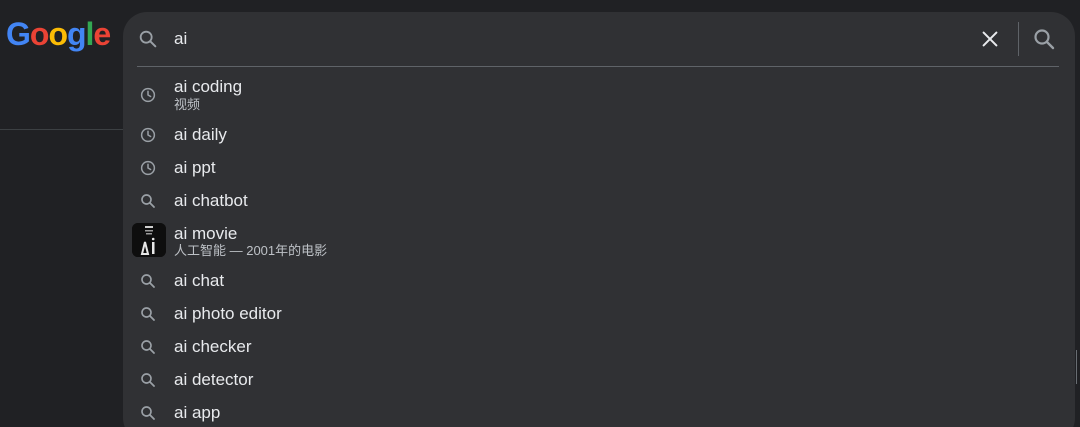  Describe the element at coordinates (228, 313) in the screenshot. I see `suggestion-text: ai photo editor` at that location.